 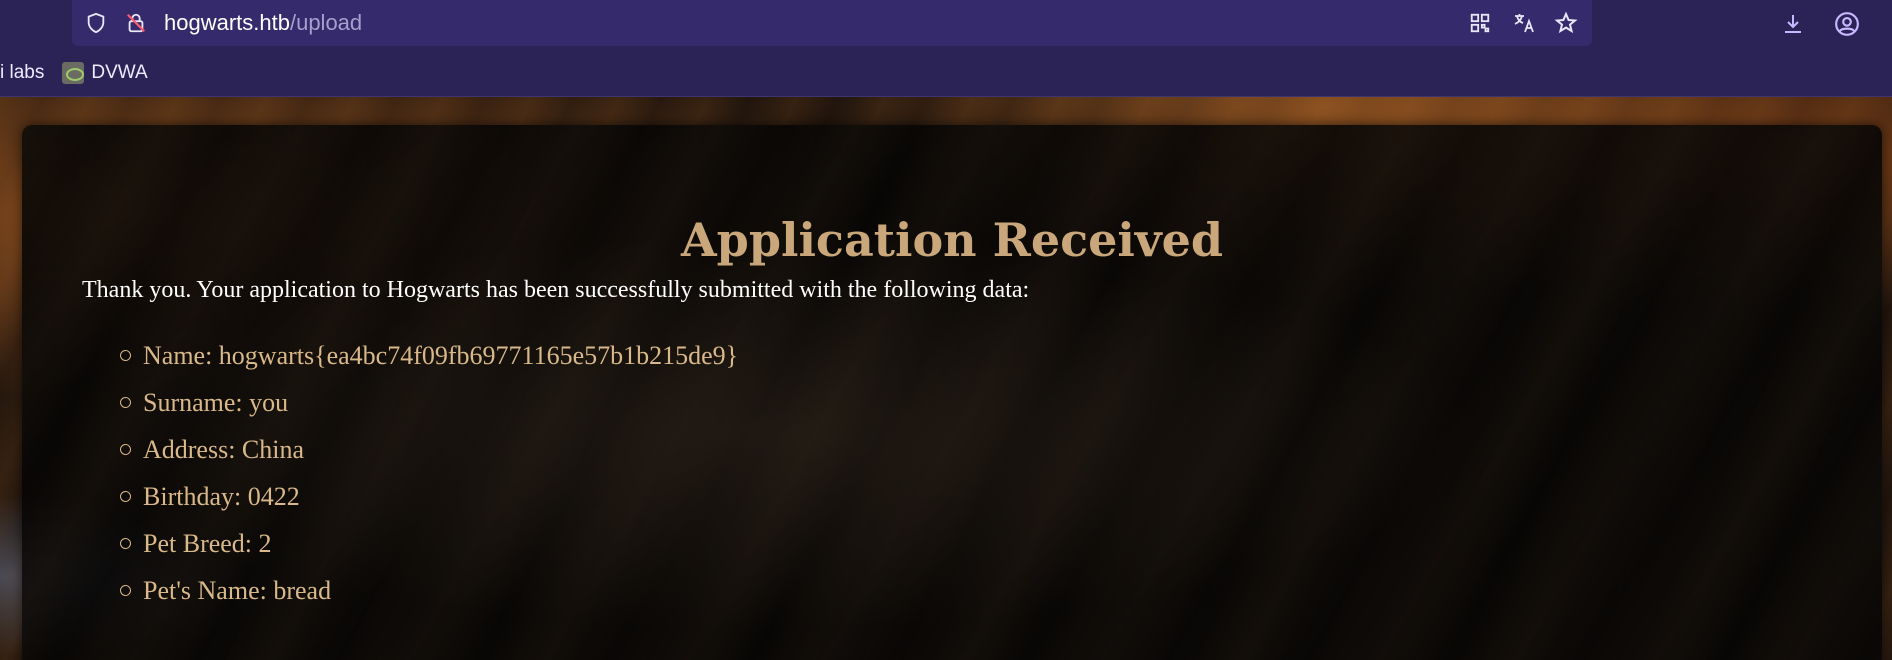 What do you see at coordinates (207, 543) in the screenshot?
I see `list-item-text: Pet Breed: 2` at bounding box center [207, 543].